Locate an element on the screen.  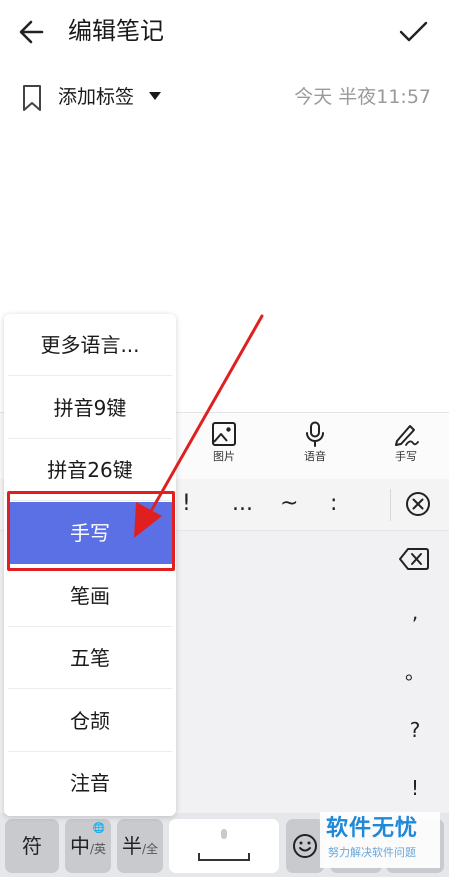
confirm-button is located at coordinates (413, 32).